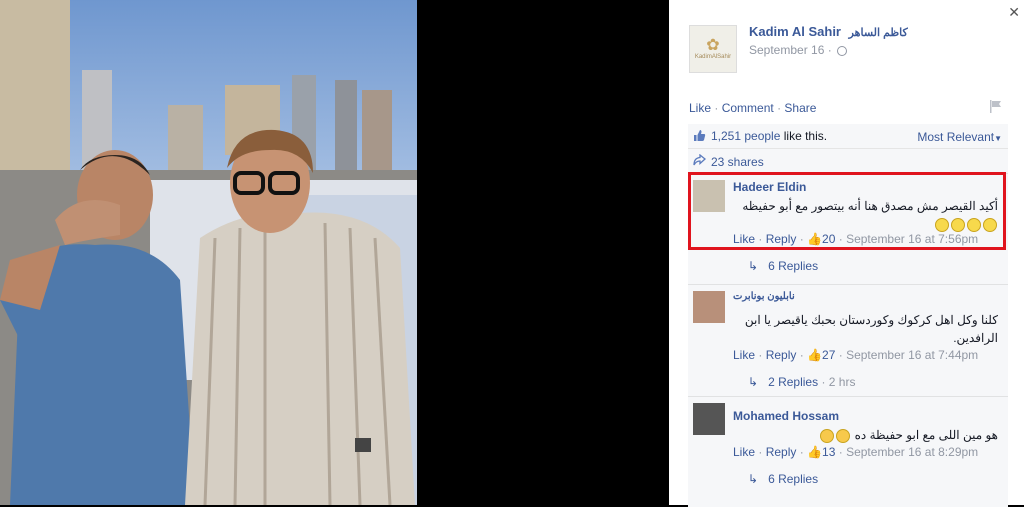 Image resolution: width=1024 pixels, height=507 pixels. I want to click on highlight-box, so click(847, 211).